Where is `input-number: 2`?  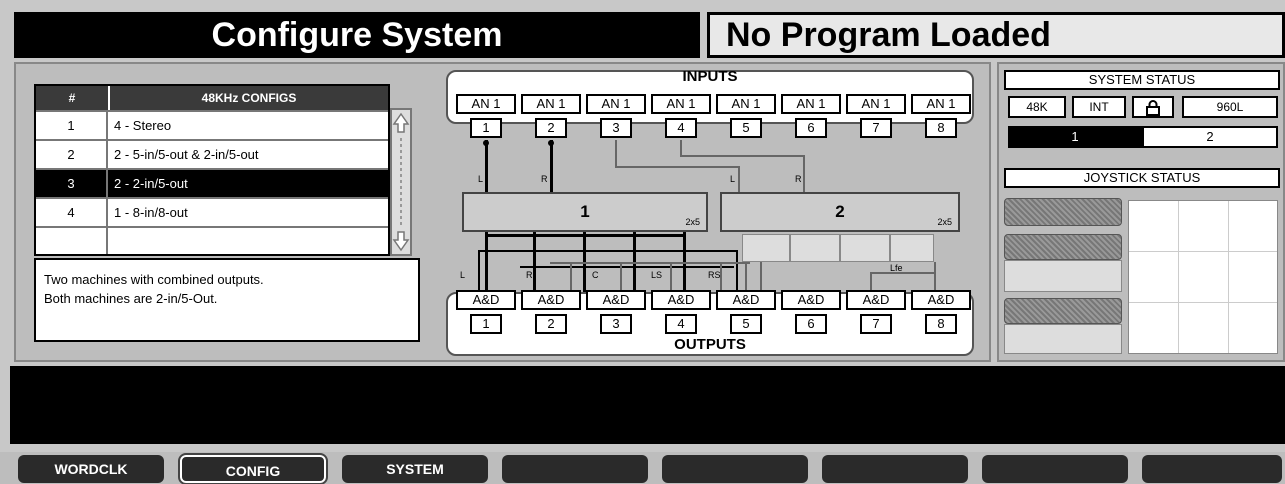 input-number: 2 is located at coordinates (551, 128).